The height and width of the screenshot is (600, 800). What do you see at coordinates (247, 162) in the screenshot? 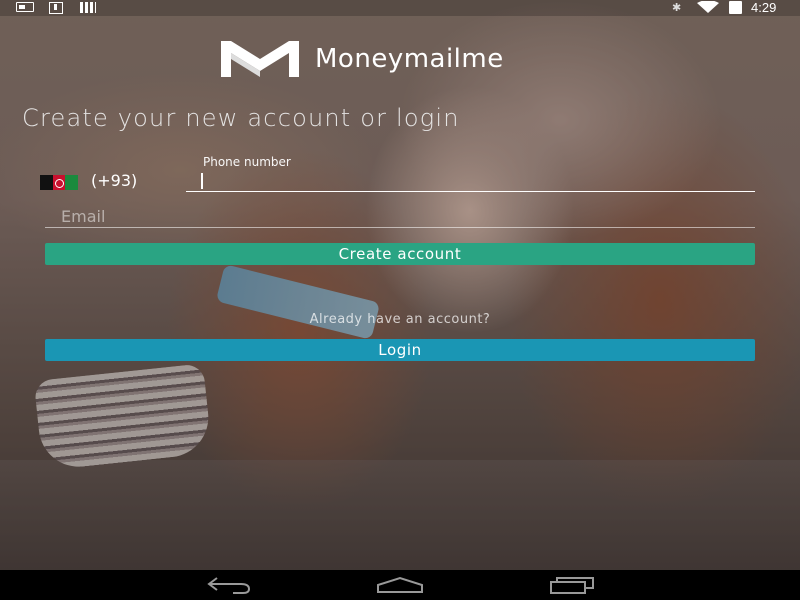
I see `phone-number-label: Phone number` at bounding box center [247, 162].